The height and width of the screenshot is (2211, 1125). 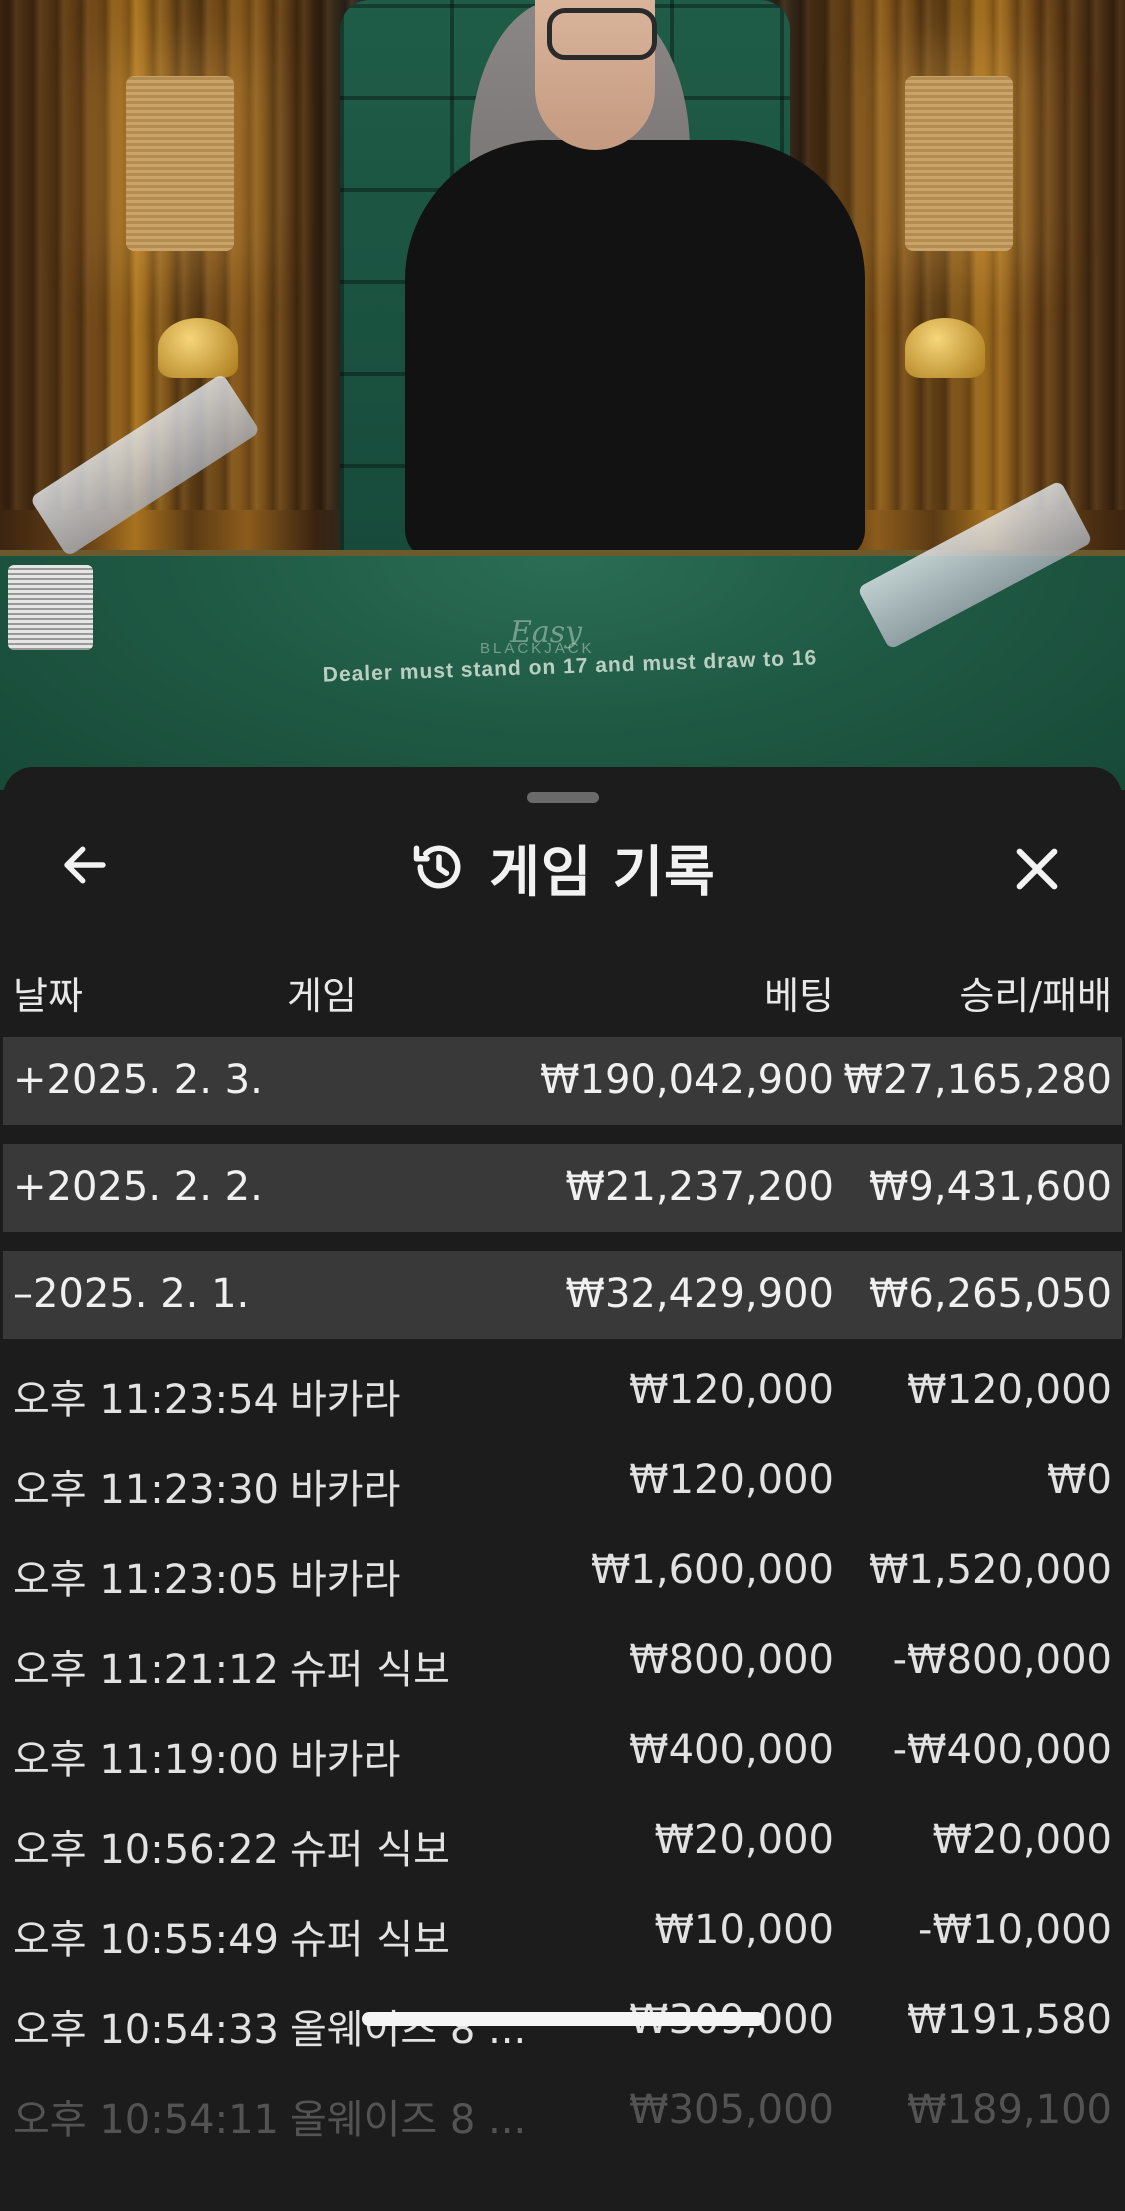 What do you see at coordinates (146, 1490) in the screenshot?
I see `transaction-time: 오후 11:23:30` at bounding box center [146, 1490].